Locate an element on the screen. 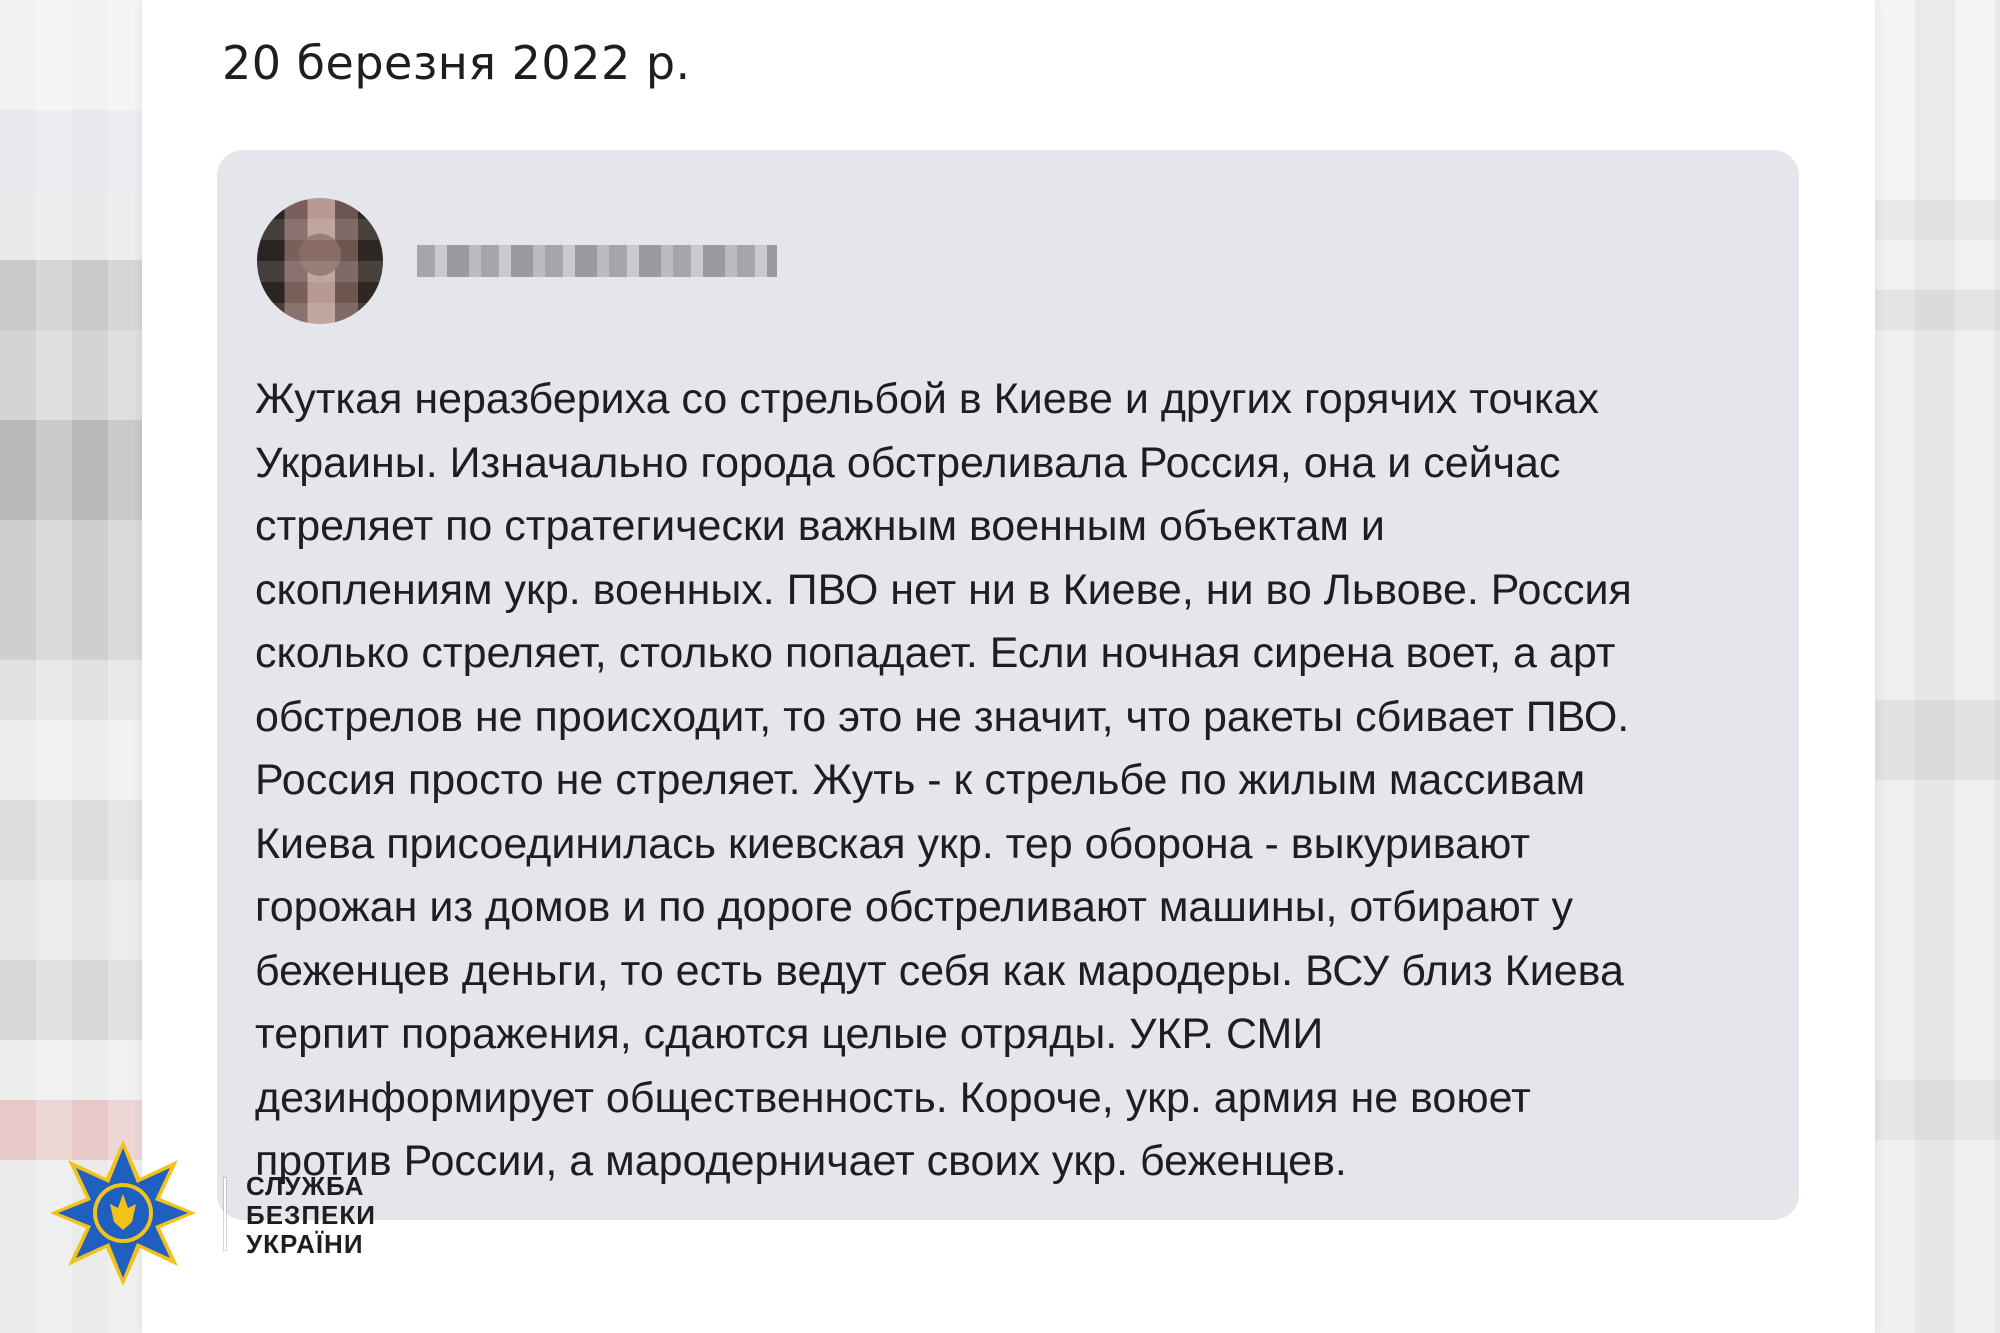 Image resolution: width=2000 pixels, height=1333 pixels. watermark-divider is located at coordinates (225, 1214).